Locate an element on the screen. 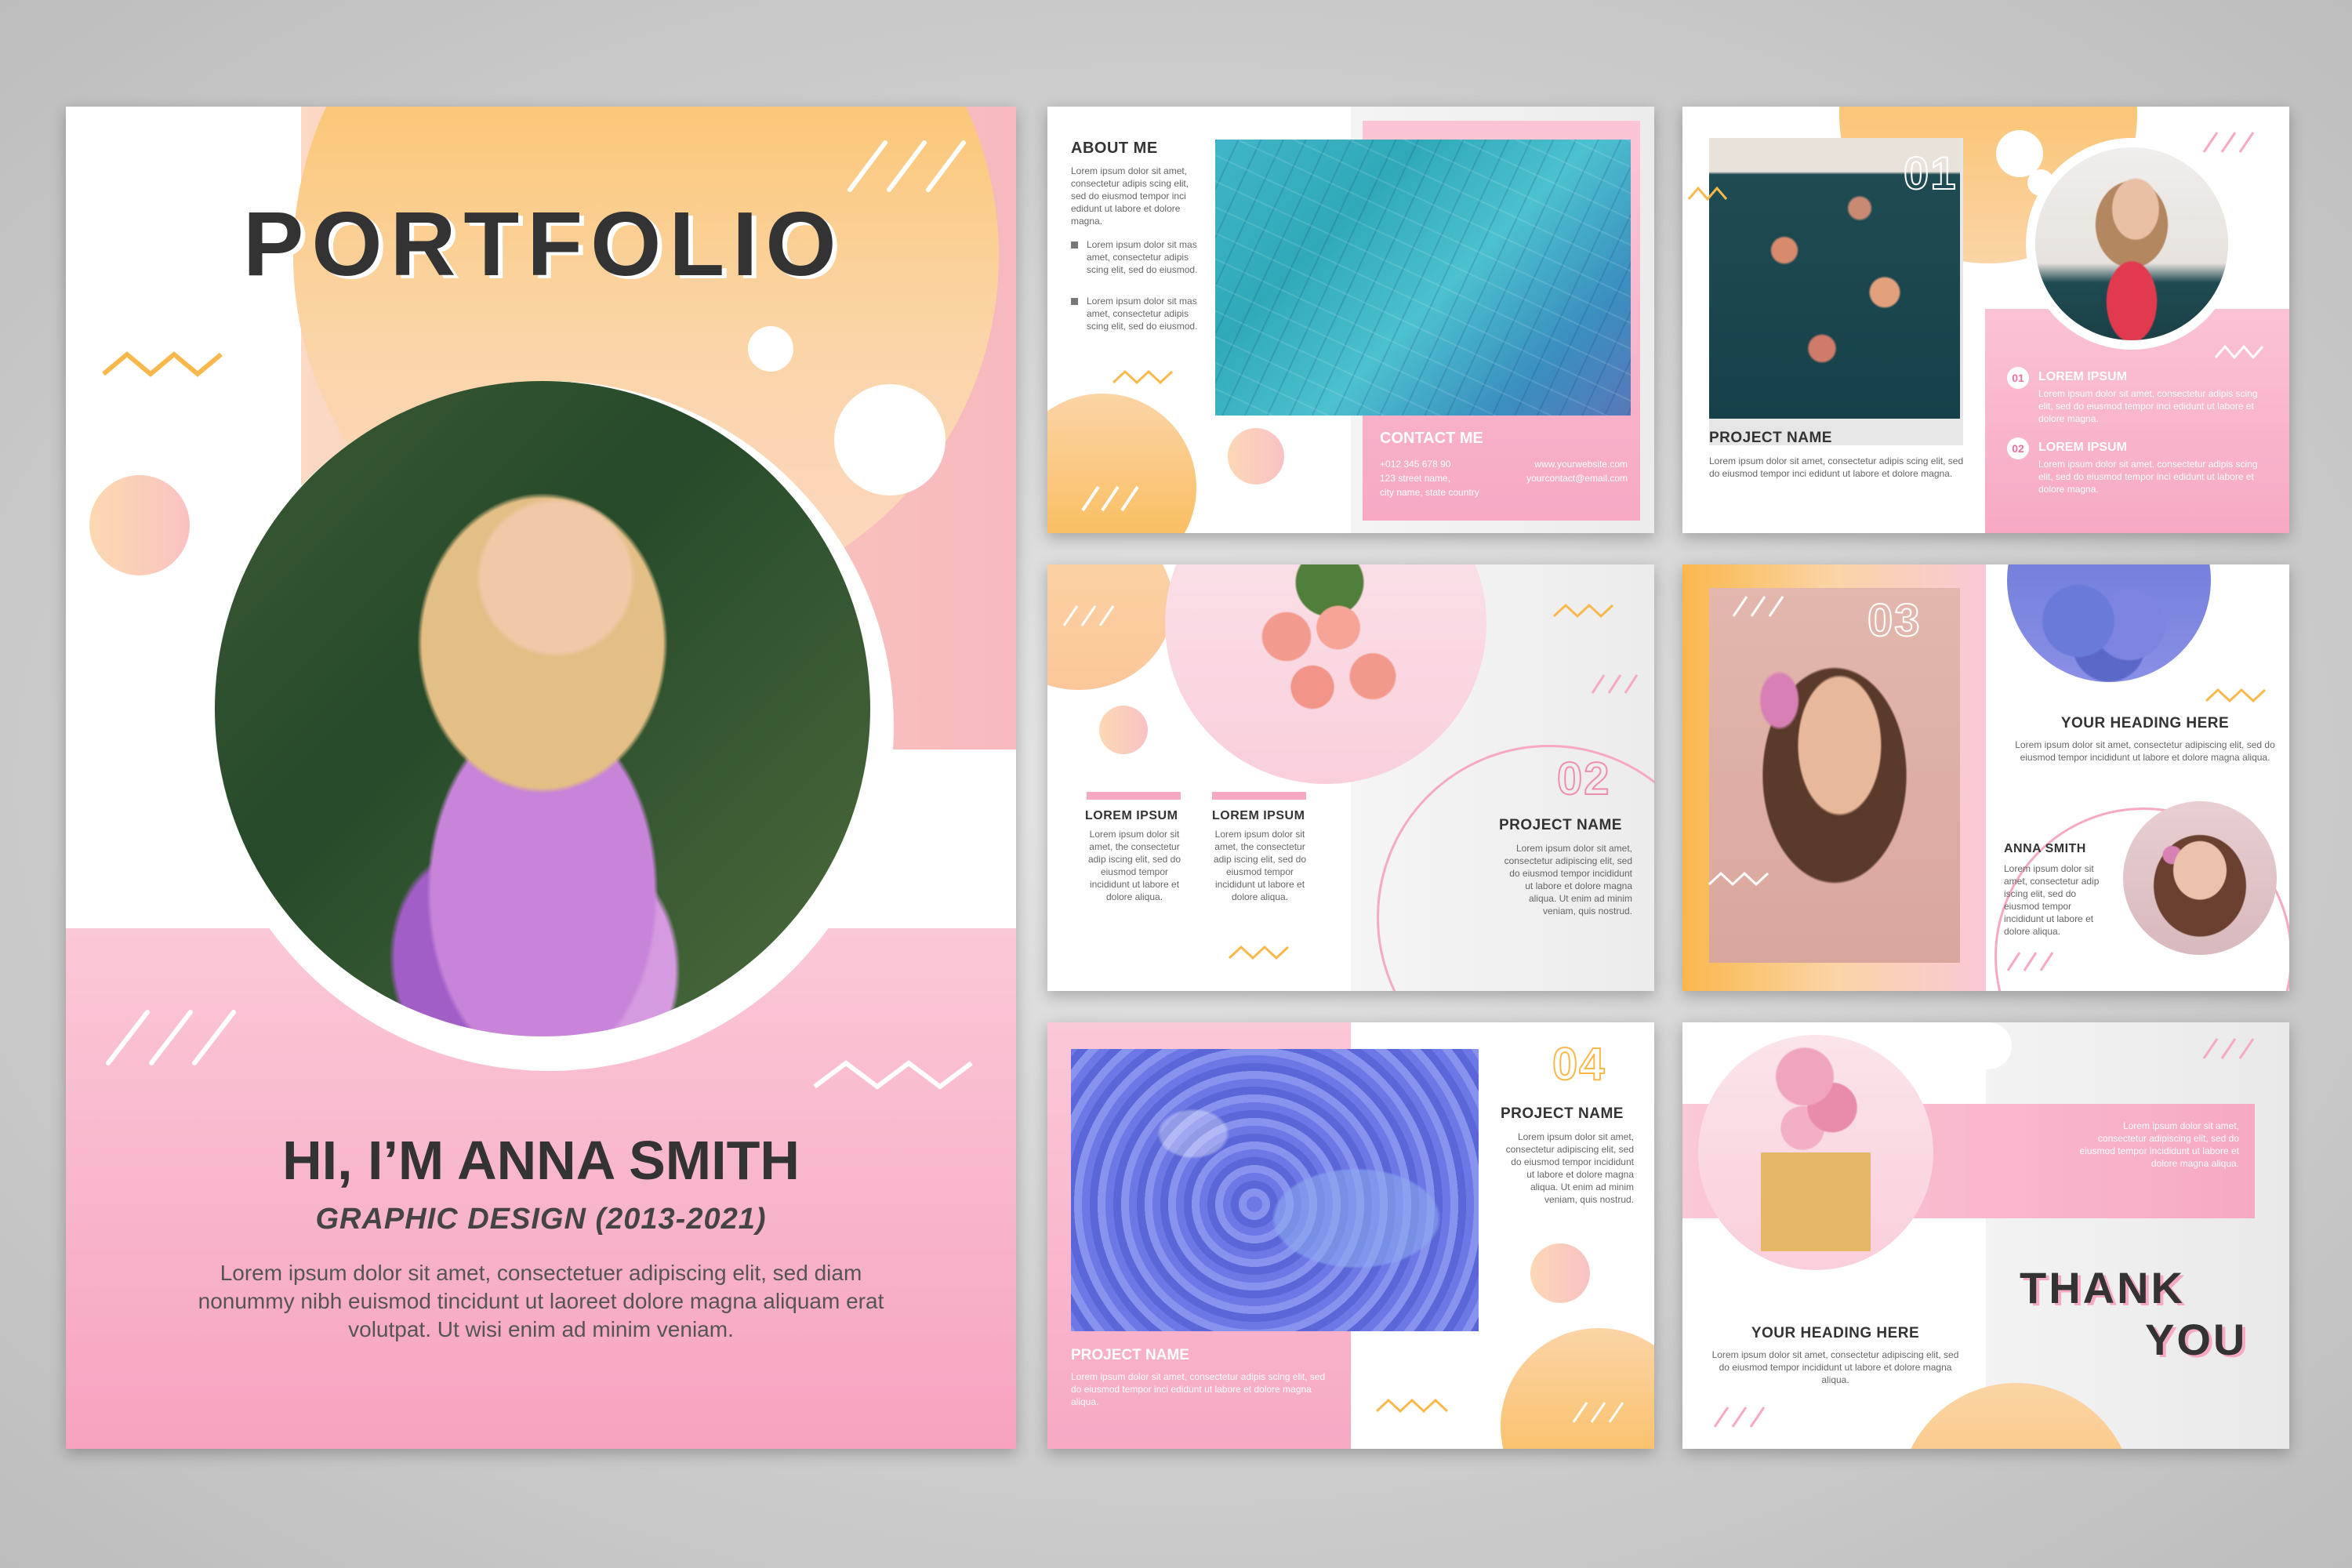  p03-photo is located at coordinates (1835, 775).